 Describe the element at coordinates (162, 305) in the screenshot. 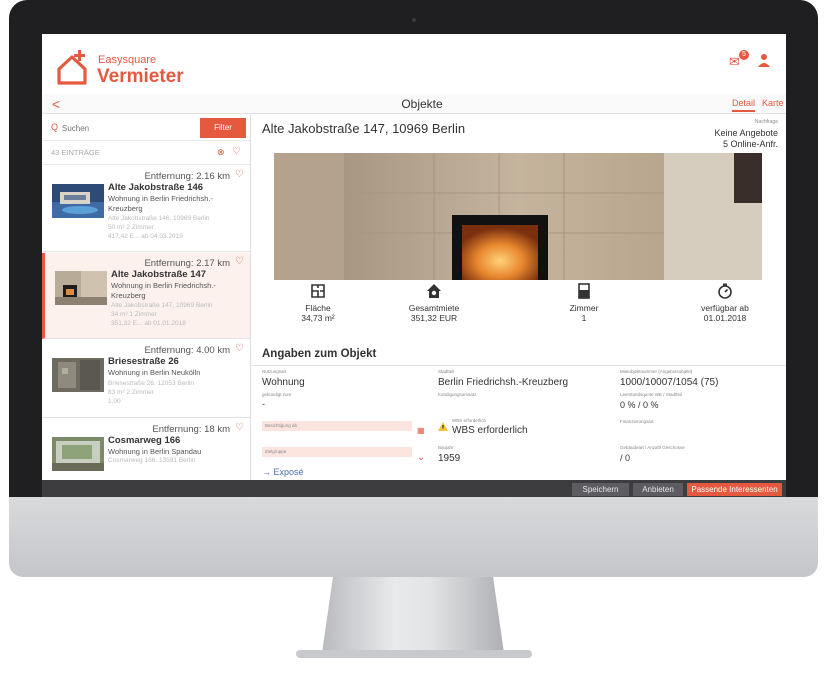

I see `listing-address: Alte Jakobstraße 147, 10969 Berlin` at that location.